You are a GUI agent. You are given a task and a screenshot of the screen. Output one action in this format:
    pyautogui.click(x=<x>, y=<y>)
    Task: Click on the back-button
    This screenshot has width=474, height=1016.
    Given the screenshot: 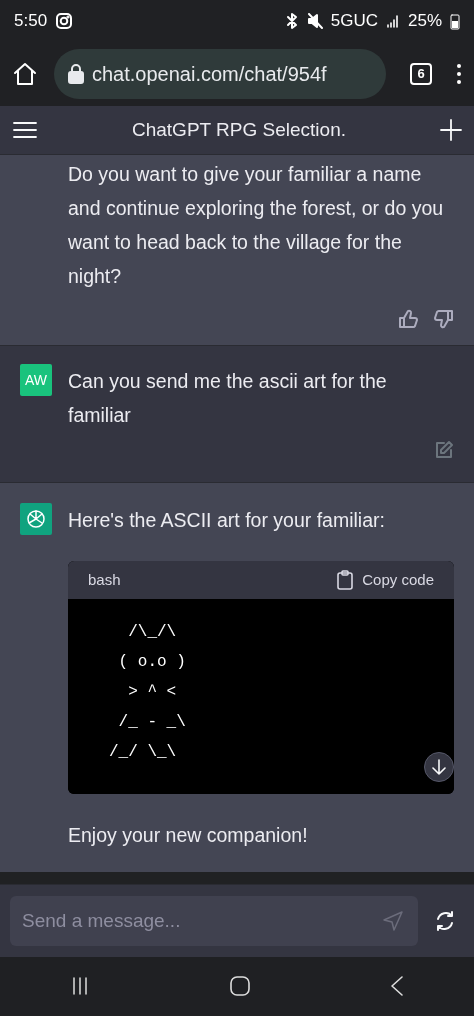 What is the action you would take?
    pyautogui.click(x=397, y=986)
    